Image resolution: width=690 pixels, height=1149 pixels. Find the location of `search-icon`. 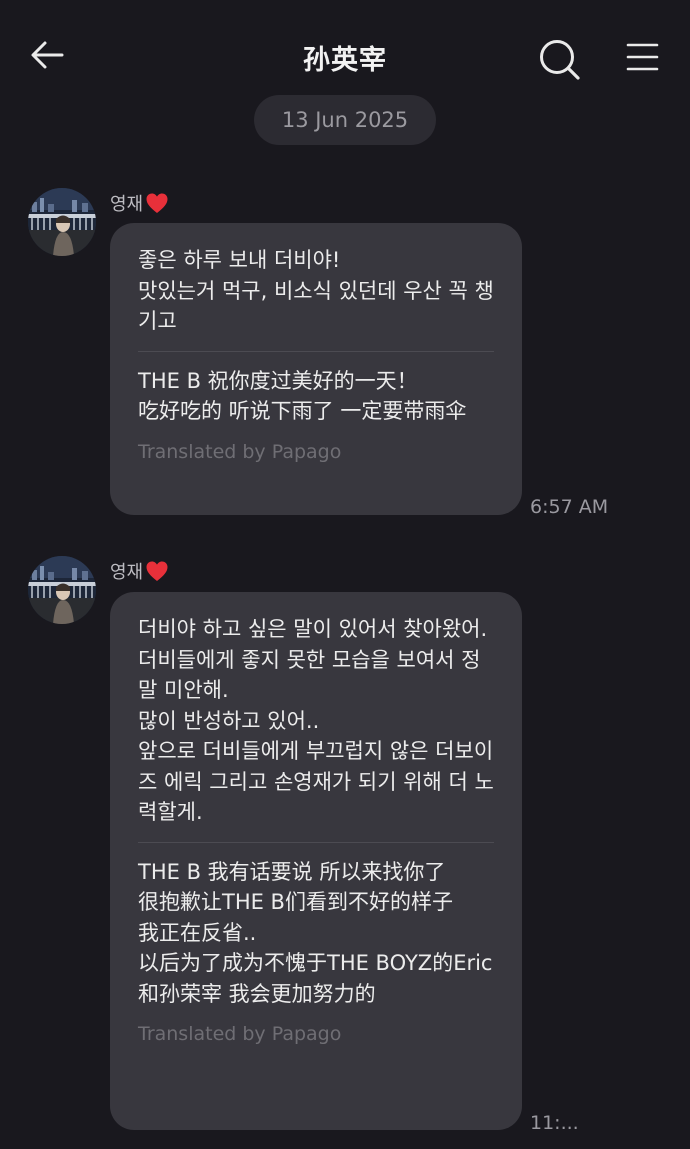

search-icon is located at coordinates (560, 60).